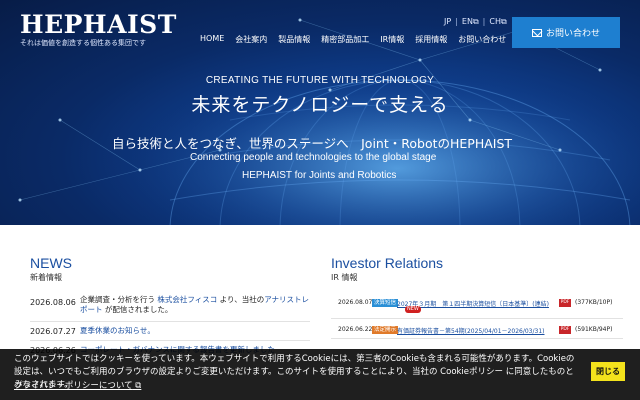  Describe the element at coordinates (355, 302) in the screenshot. I see `ir-date: 2026.08.07` at that location.